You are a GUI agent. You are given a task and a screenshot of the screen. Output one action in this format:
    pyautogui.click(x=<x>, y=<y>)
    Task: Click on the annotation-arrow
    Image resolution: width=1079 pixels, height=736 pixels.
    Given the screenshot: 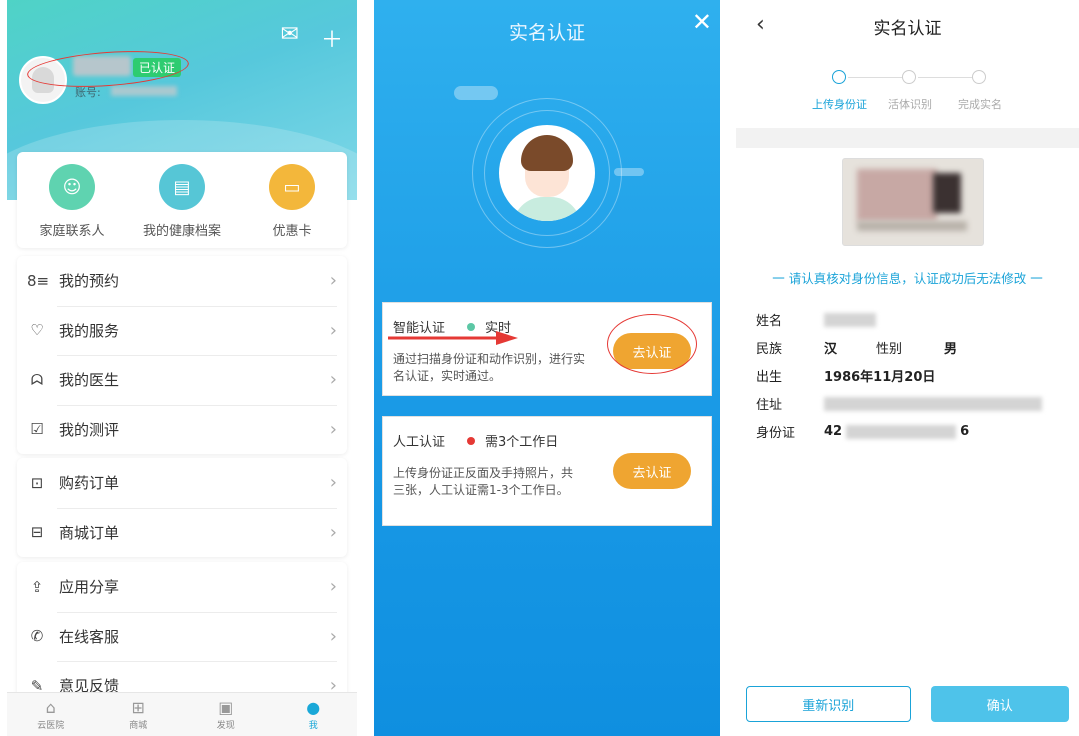 What is the action you would take?
    pyautogui.click(x=453, y=338)
    